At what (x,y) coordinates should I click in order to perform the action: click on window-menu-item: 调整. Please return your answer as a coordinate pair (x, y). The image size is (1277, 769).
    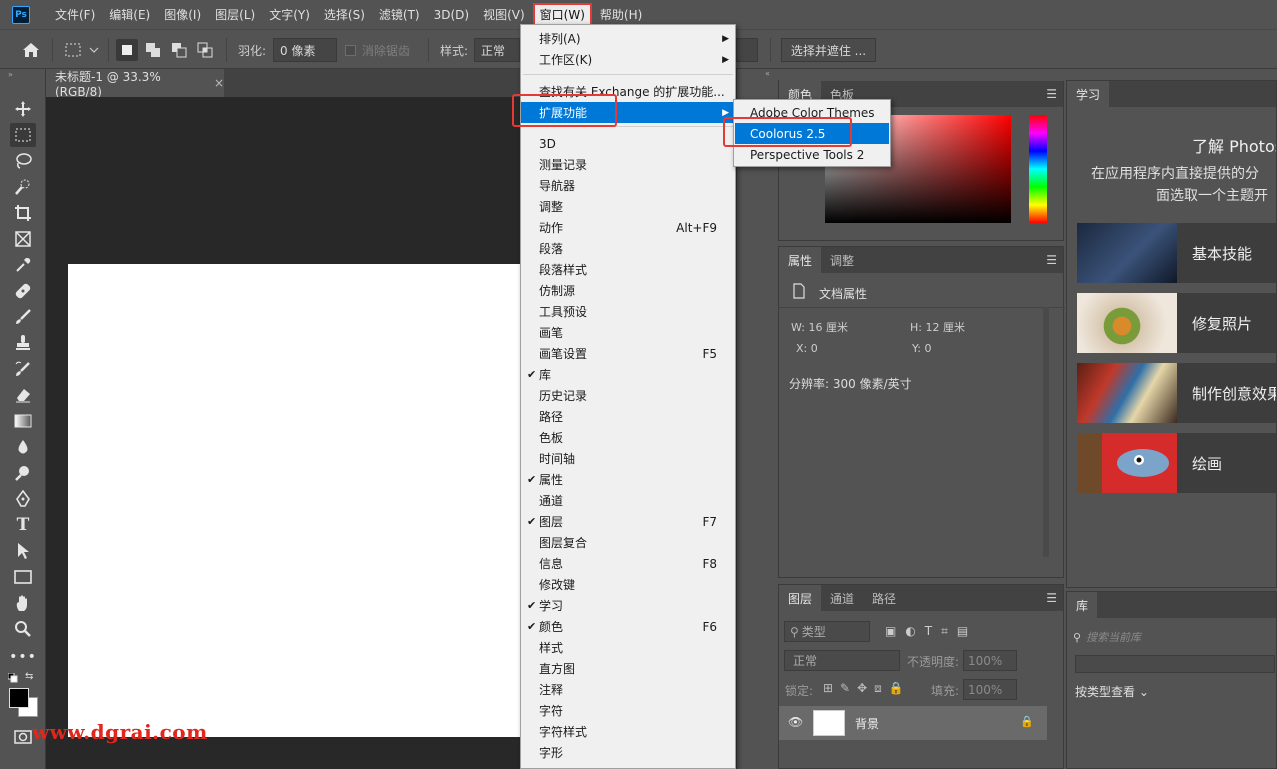
    Looking at the image, I should click on (628, 206).